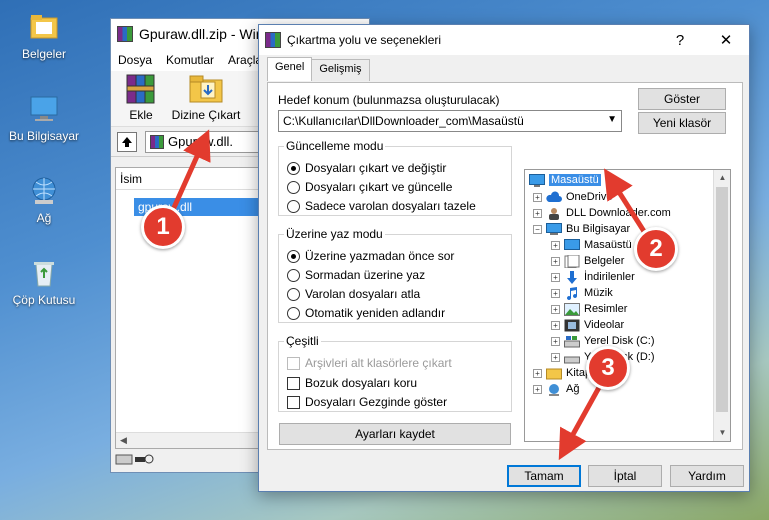 The height and width of the screenshot is (520, 769). Describe the element at coordinates (587, 261) in the screenshot. I see `tree-item-documents: + Belgeler` at that location.